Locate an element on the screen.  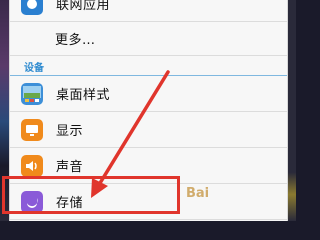
watermark: Bai is located at coordinates (198, 193).